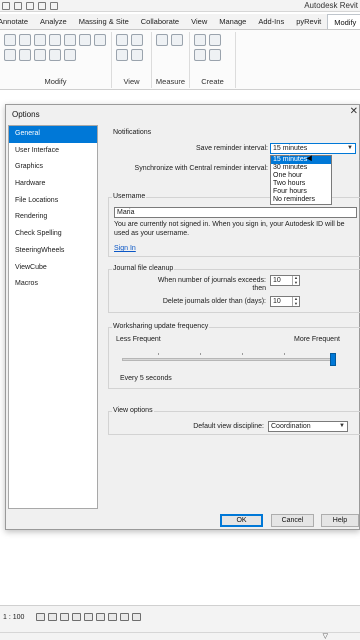 The image size is (360, 640). Describe the element at coordinates (104, 21) in the screenshot. I see `tab-massing-site: Massing & Site` at that location.